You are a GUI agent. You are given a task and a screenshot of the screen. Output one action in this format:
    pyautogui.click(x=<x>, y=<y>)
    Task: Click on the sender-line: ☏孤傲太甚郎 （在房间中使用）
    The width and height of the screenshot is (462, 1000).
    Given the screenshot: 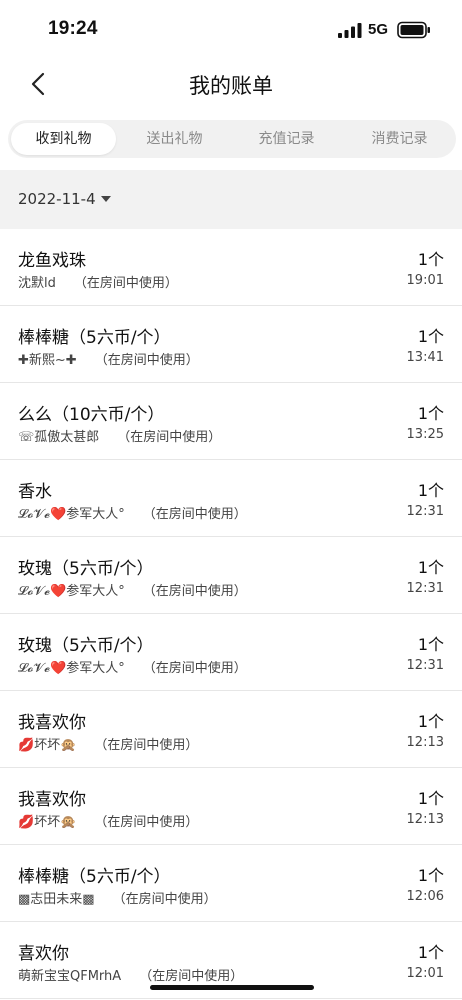 What is the action you would take?
    pyautogui.click(x=119, y=435)
    